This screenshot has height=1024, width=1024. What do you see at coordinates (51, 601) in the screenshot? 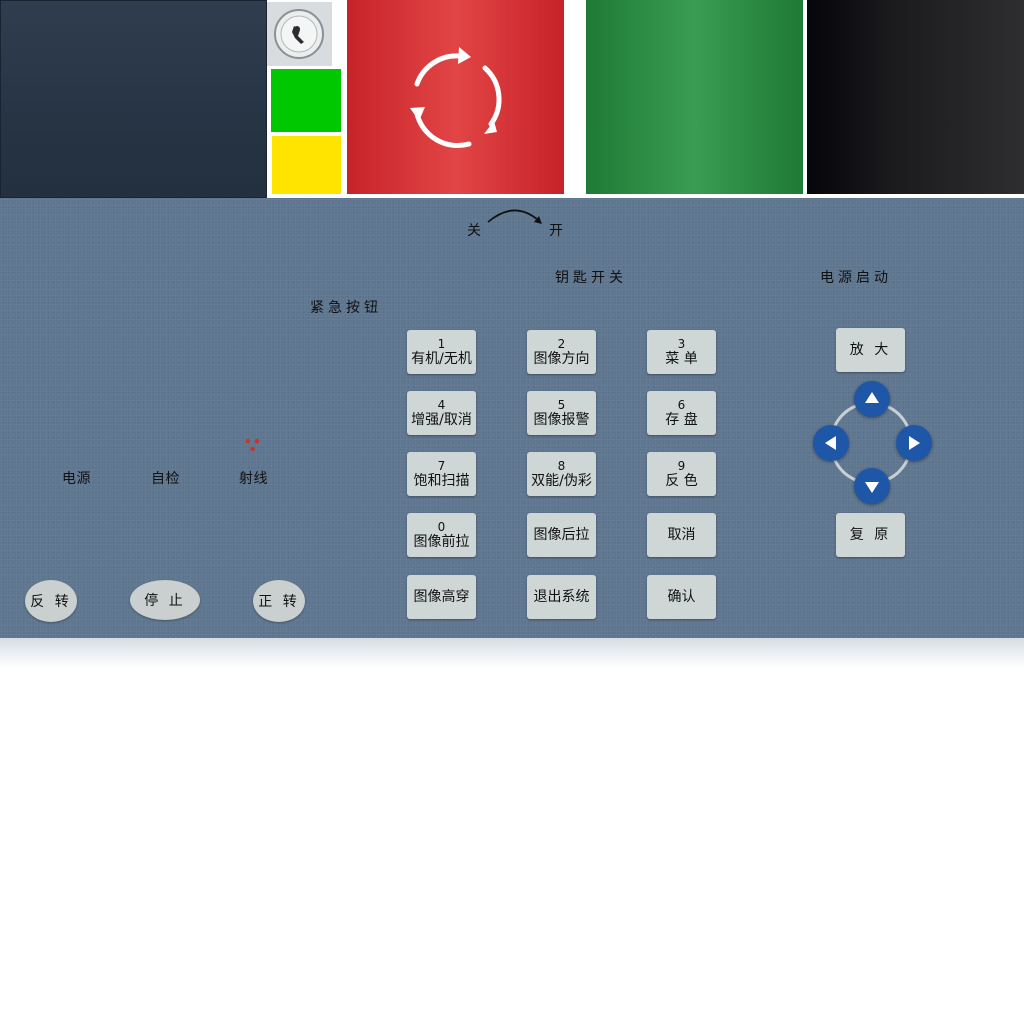
I see `reverse-button: 反 转` at bounding box center [51, 601].